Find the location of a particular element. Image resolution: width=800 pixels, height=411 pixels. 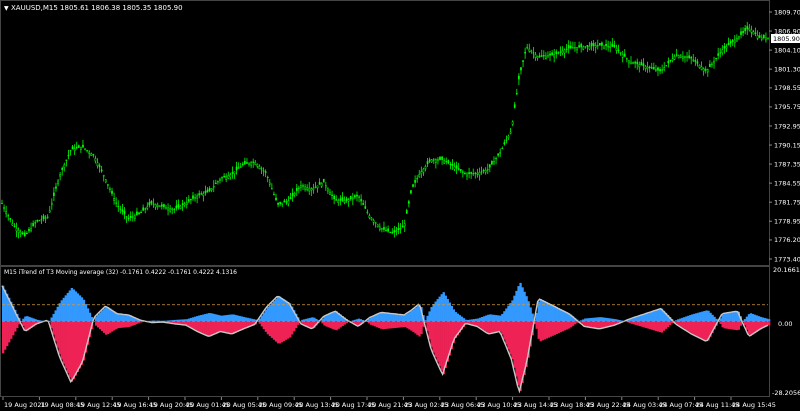

chart-menu-arrow: ▼ is located at coordinates (6, 8).